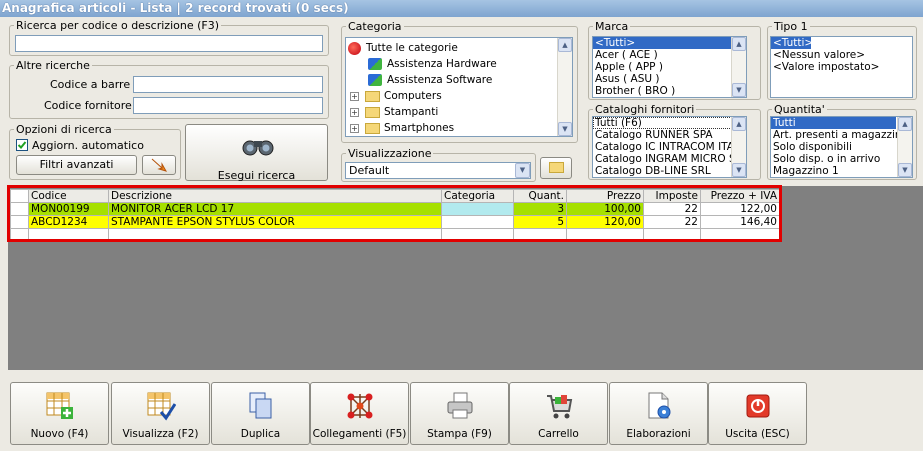 The width and height of the screenshot is (923, 451). What do you see at coordinates (169, 43) in the screenshot?
I see `search-input` at bounding box center [169, 43].